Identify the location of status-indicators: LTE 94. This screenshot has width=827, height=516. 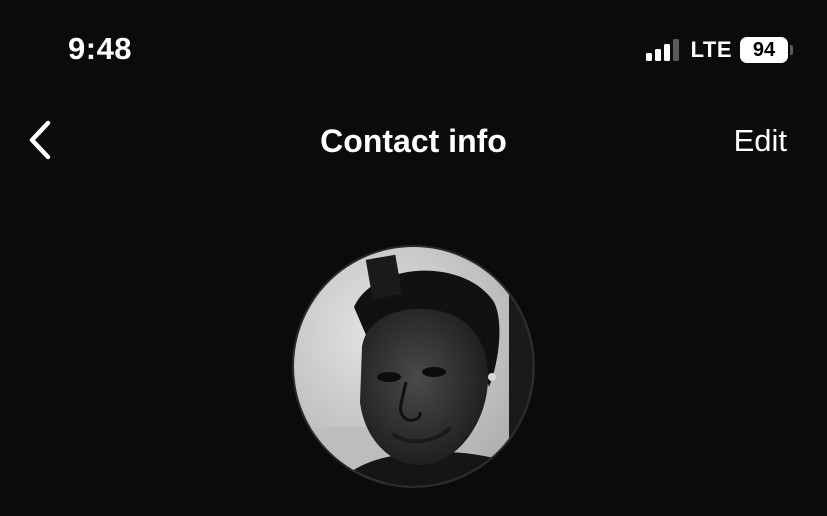
(719, 50).